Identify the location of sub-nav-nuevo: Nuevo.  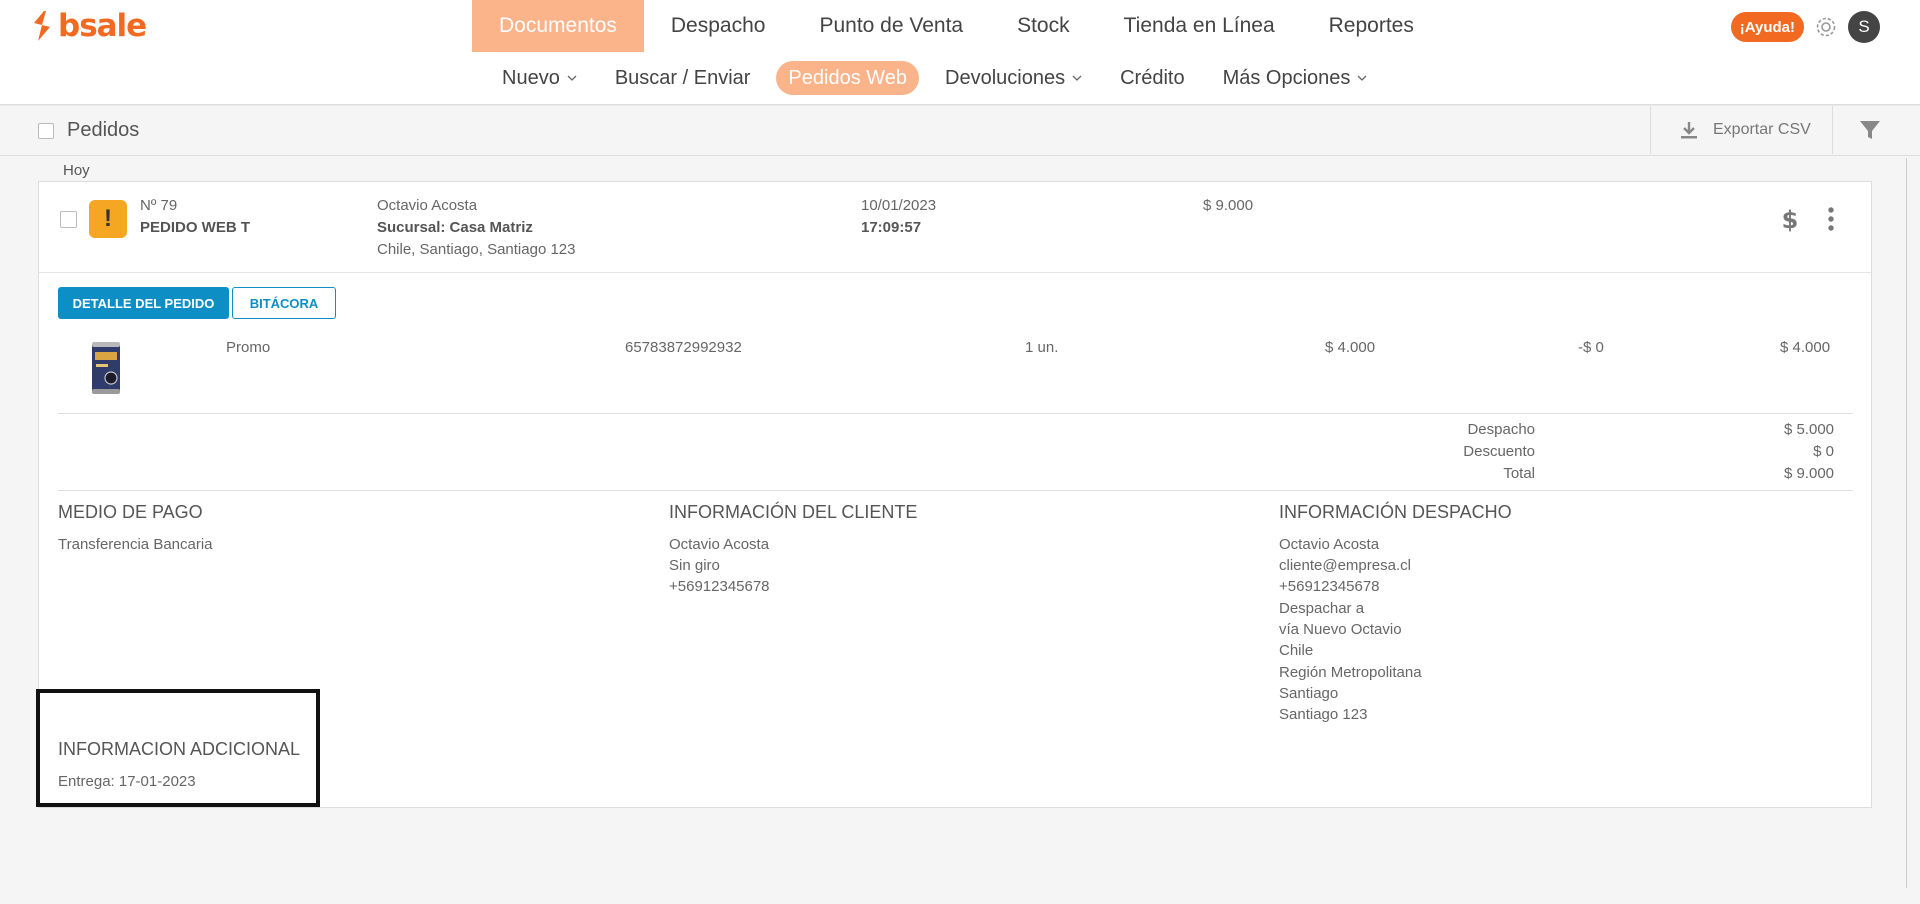
(539, 78).